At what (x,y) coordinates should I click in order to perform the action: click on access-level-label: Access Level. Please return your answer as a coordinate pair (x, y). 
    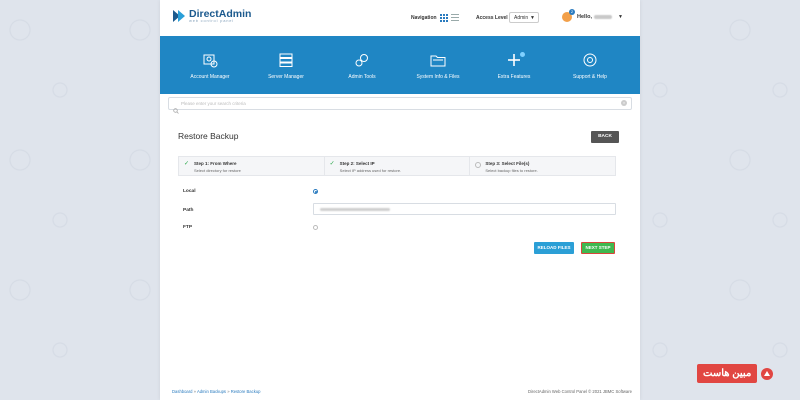
    Looking at the image, I should click on (492, 18).